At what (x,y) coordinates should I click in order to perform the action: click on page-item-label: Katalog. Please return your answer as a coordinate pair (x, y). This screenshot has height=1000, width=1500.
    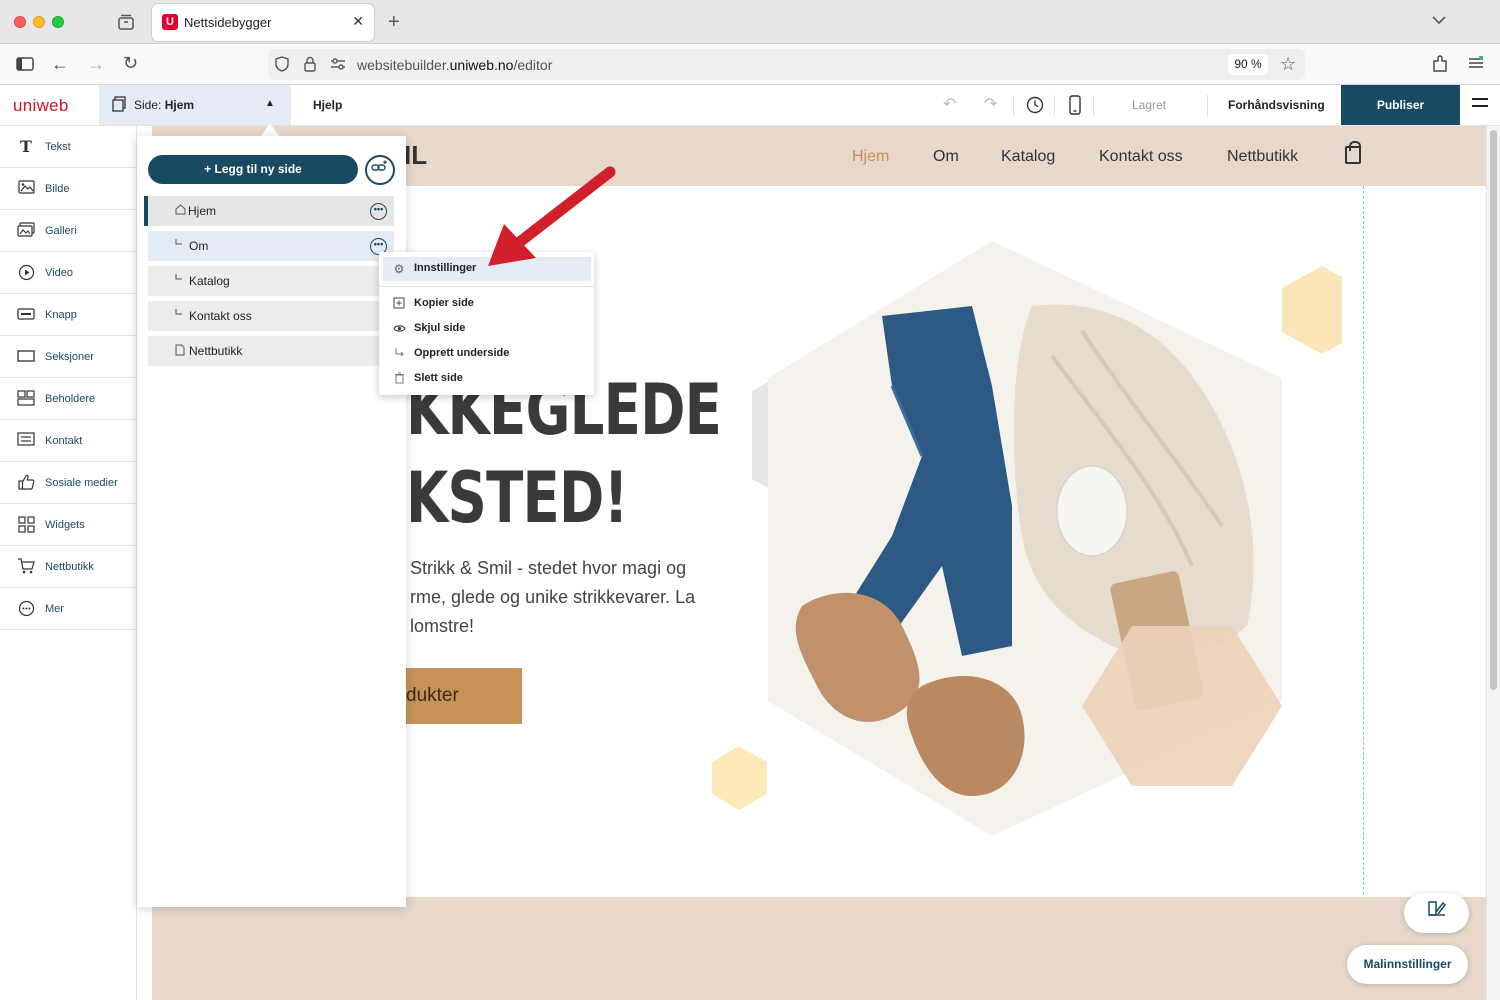
    Looking at the image, I should click on (209, 281).